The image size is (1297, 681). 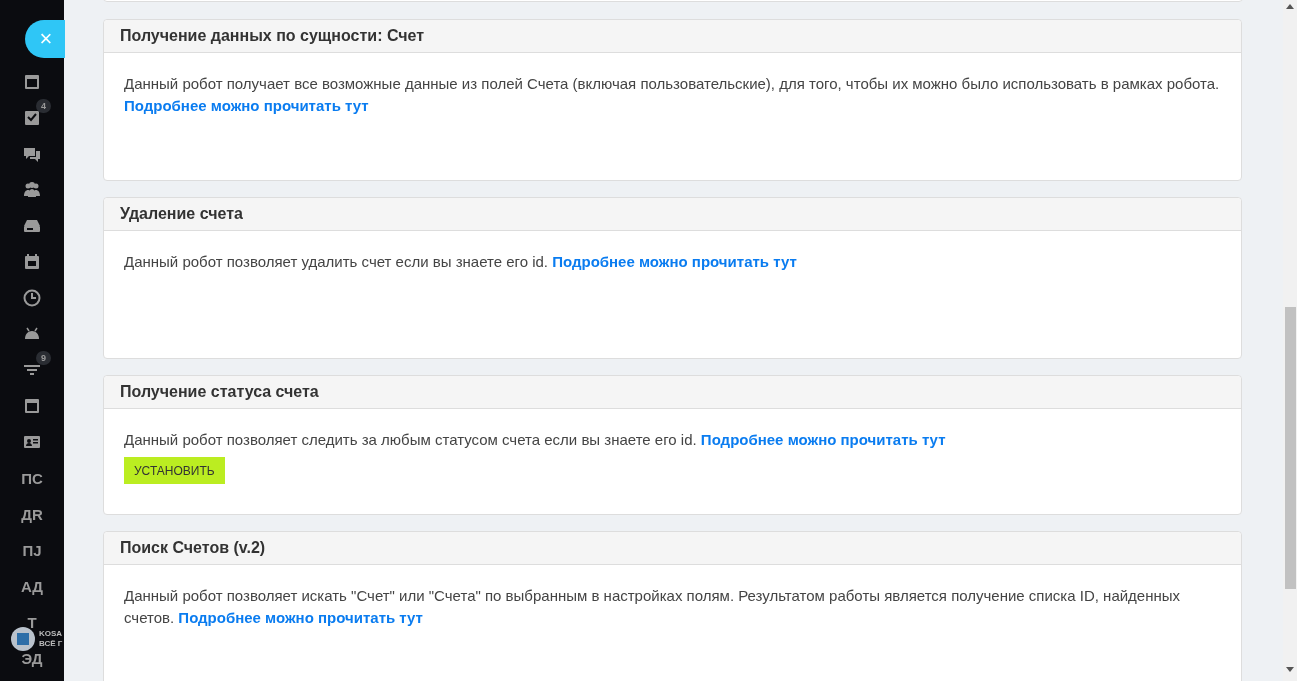 What do you see at coordinates (32, 118) in the screenshot?
I see `checkbox-icon` at bounding box center [32, 118].